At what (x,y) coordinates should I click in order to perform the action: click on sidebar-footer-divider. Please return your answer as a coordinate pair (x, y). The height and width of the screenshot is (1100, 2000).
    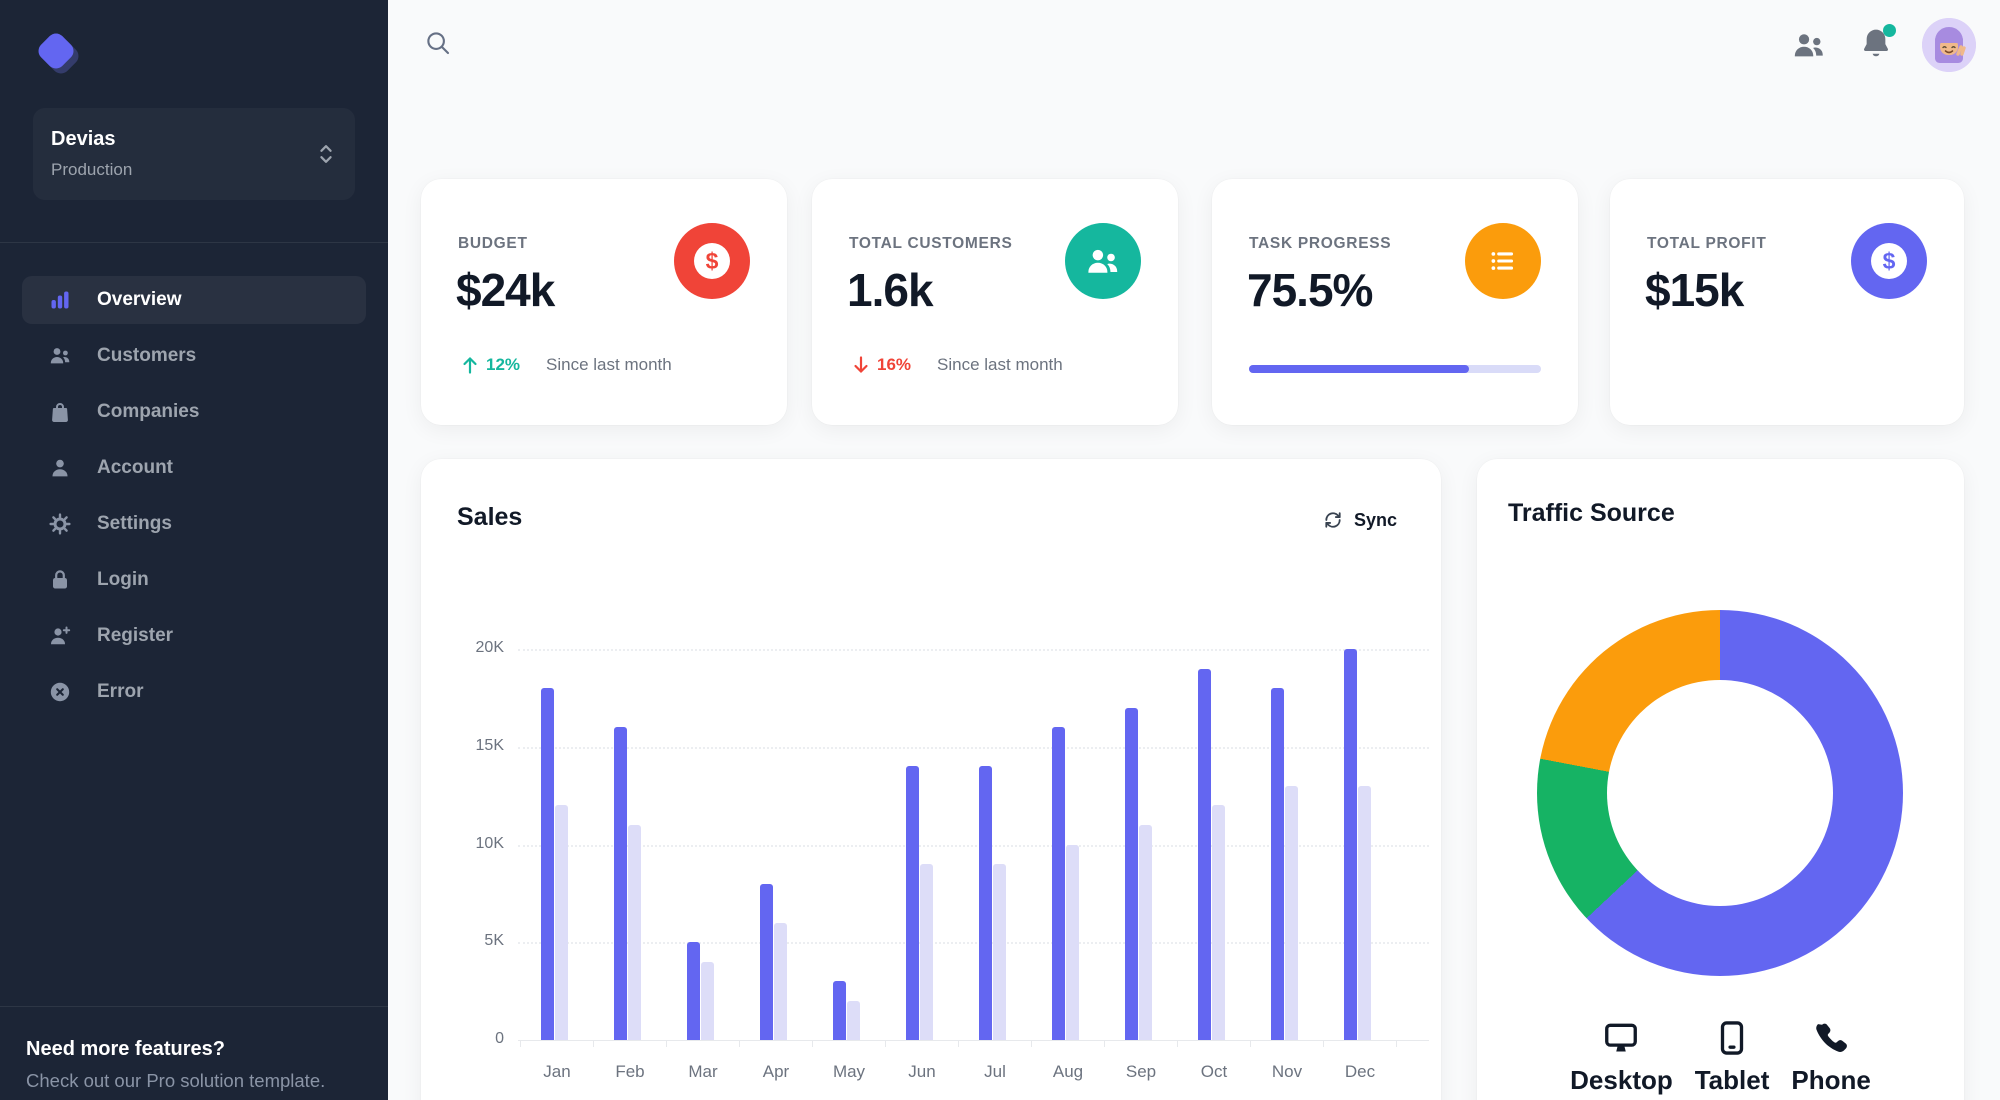
    Looking at the image, I should click on (194, 1006).